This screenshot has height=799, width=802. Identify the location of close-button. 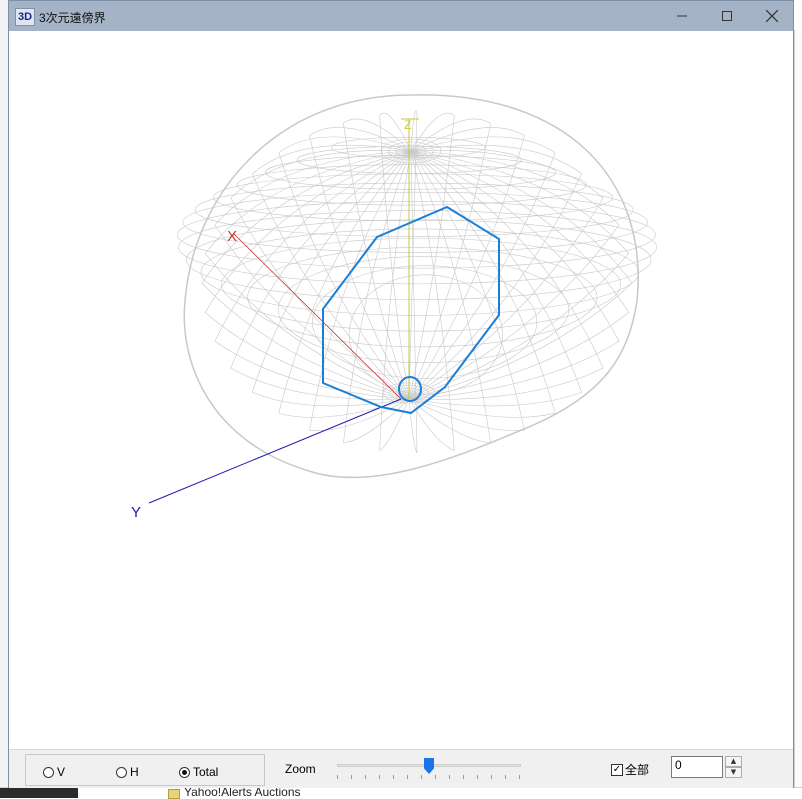
(772, 16).